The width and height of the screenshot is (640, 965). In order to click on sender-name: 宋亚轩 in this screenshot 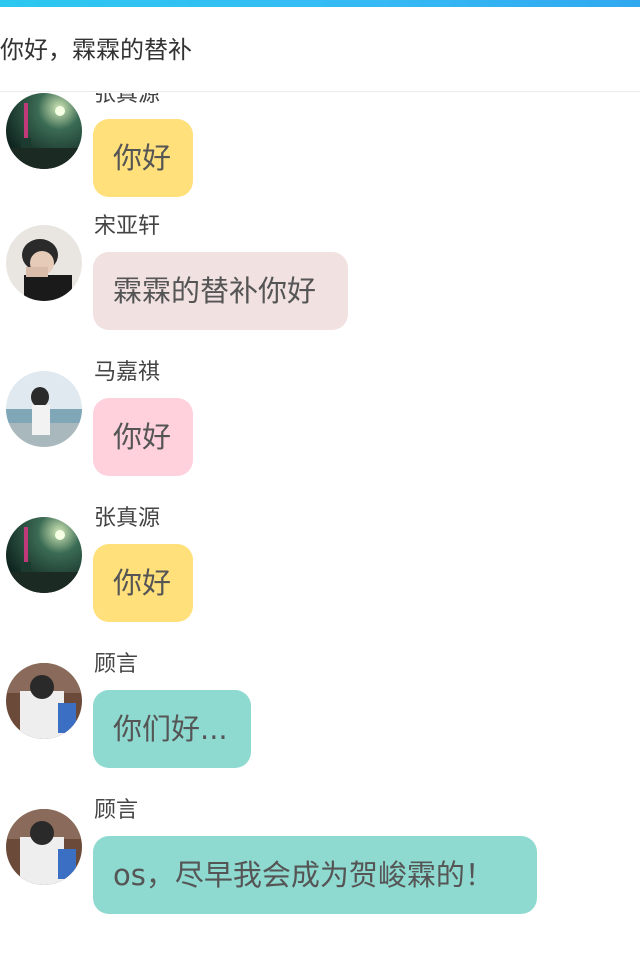, I will do `click(127, 226)`.